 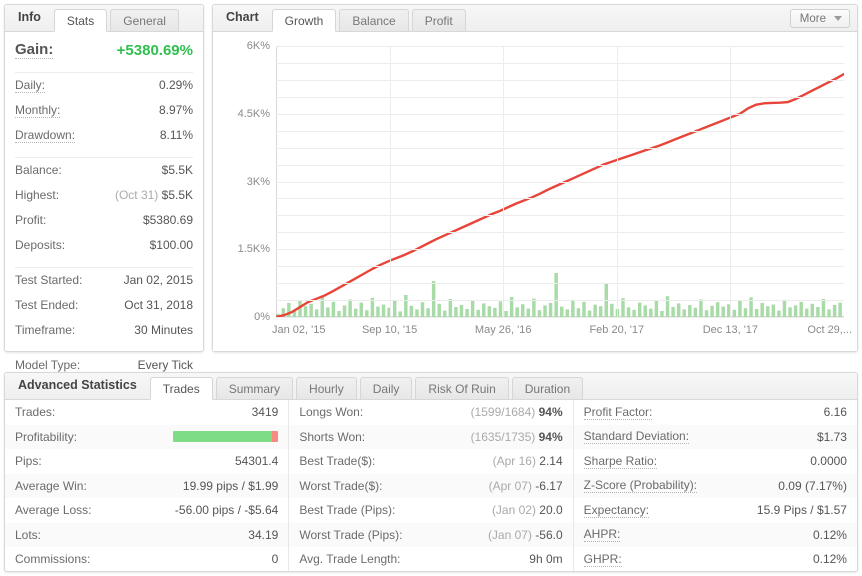 I want to click on volume-bars, so click(x=559, y=295).